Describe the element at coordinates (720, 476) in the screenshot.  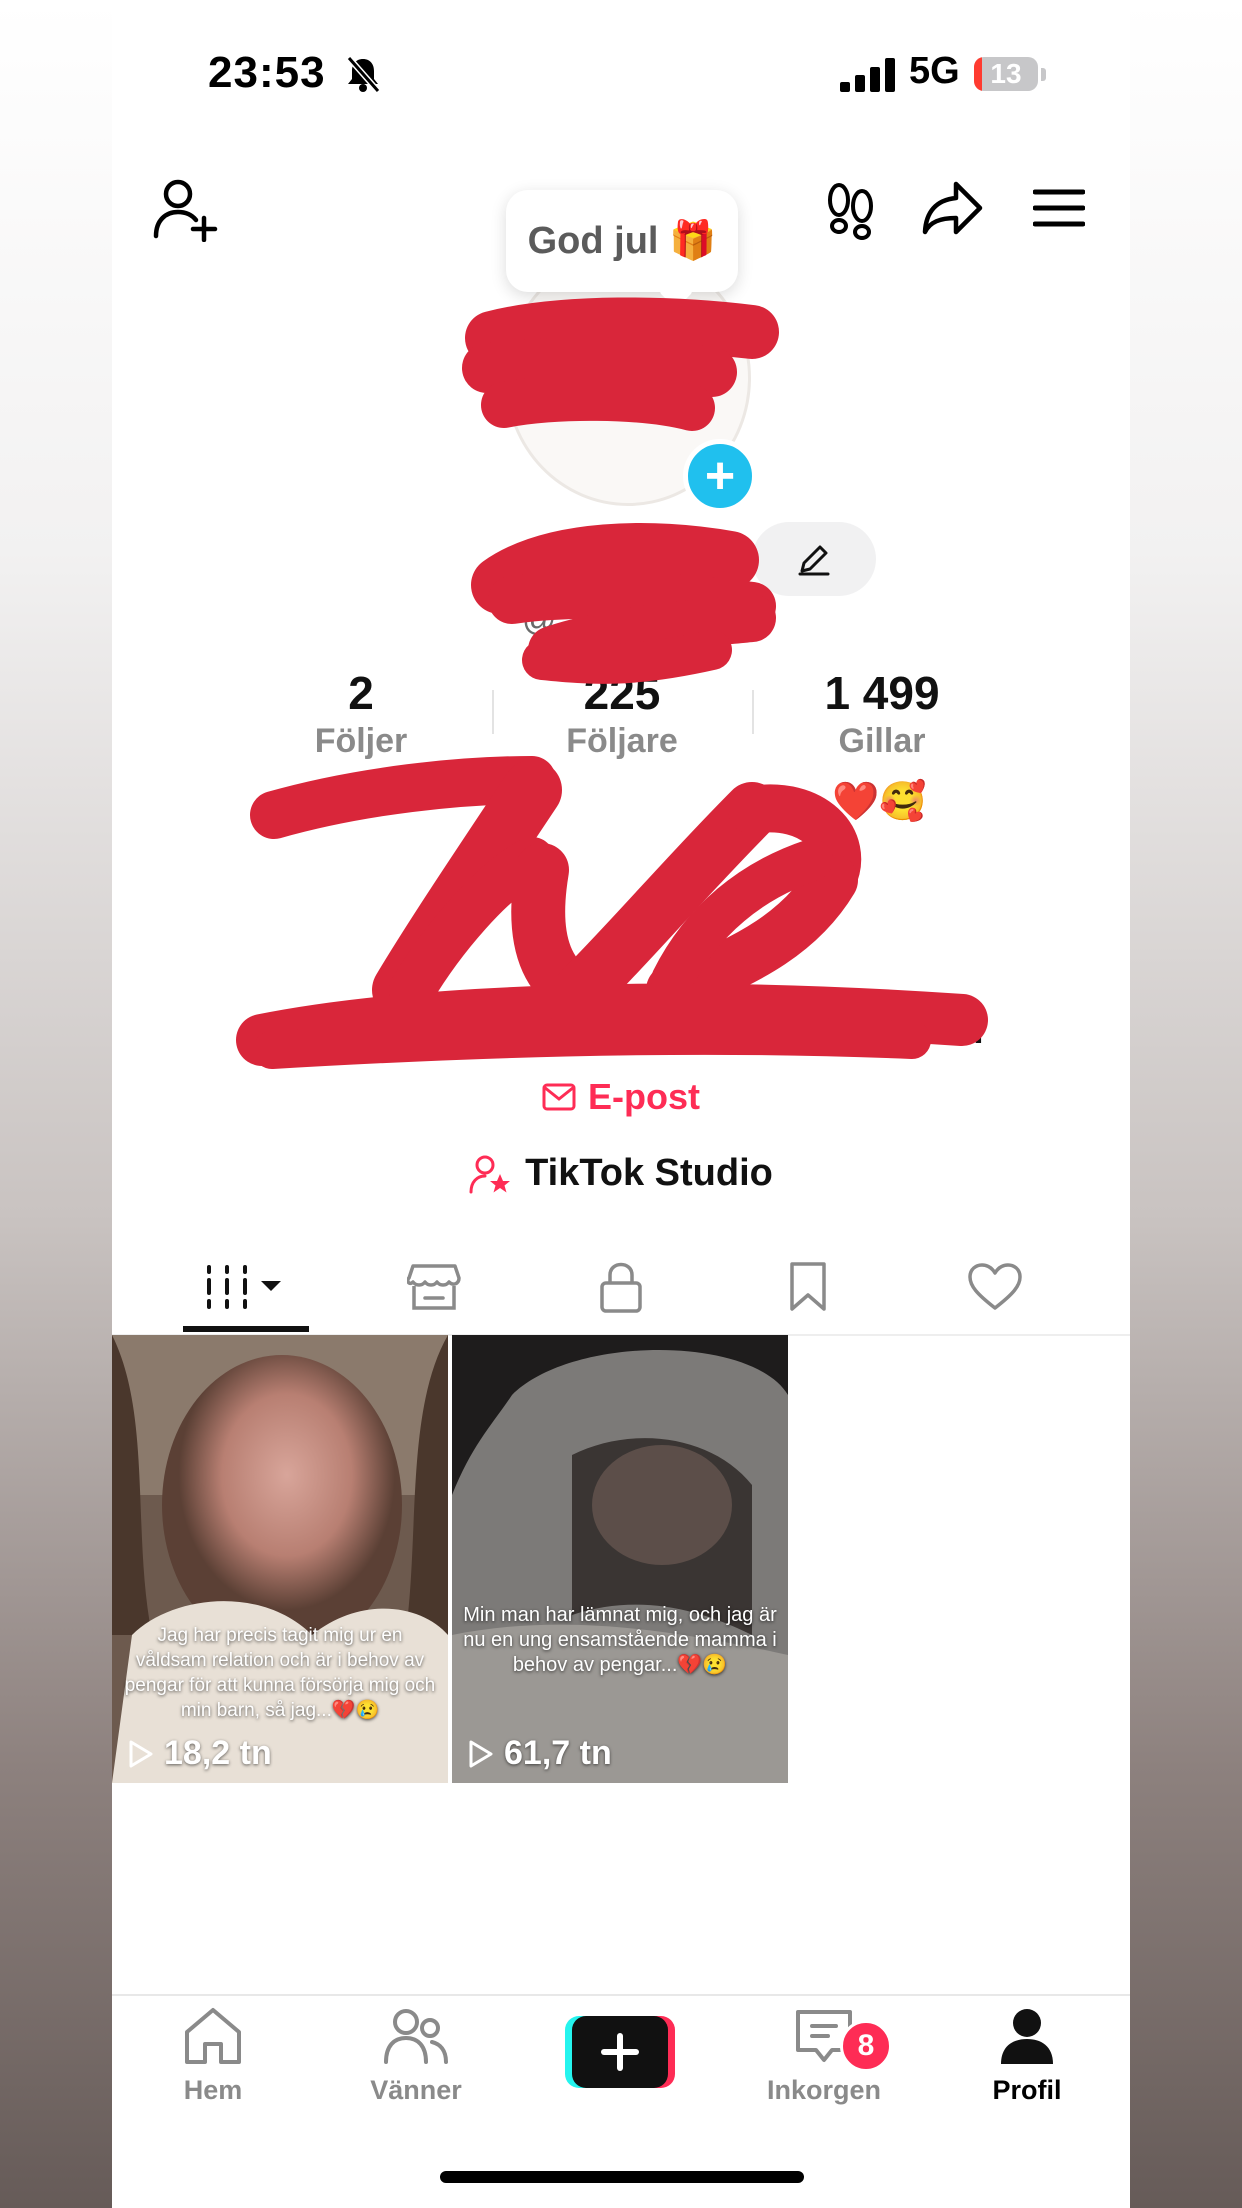
I see `add-avatar-button: +` at that location.